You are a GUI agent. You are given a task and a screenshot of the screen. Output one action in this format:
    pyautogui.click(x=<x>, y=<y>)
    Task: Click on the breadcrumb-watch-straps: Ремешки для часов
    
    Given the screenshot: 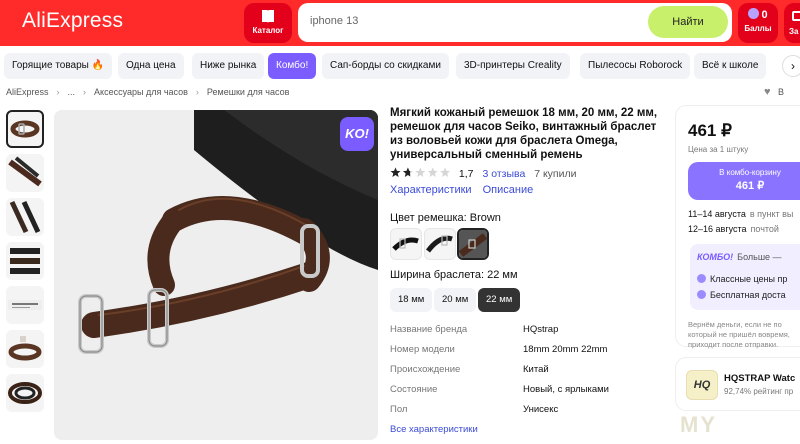 What is the action you would take?
    pyautogui.click(x=248, y=92)
    